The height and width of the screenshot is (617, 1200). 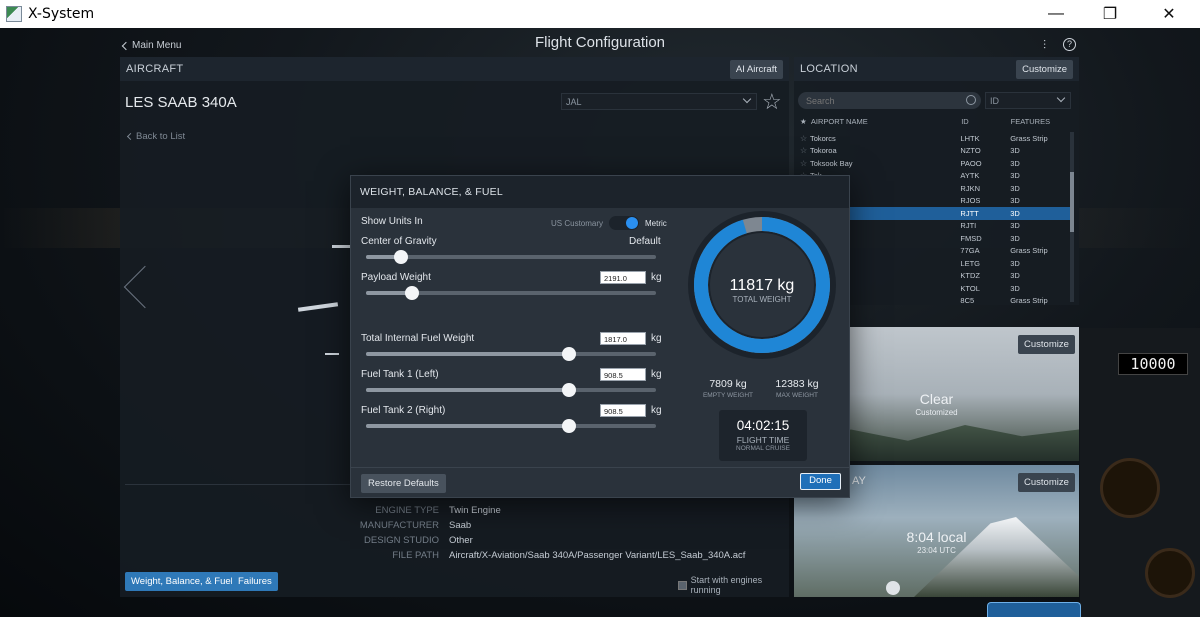 I want to click on airport-name: Tokorcs, so click(x=822, y=138).